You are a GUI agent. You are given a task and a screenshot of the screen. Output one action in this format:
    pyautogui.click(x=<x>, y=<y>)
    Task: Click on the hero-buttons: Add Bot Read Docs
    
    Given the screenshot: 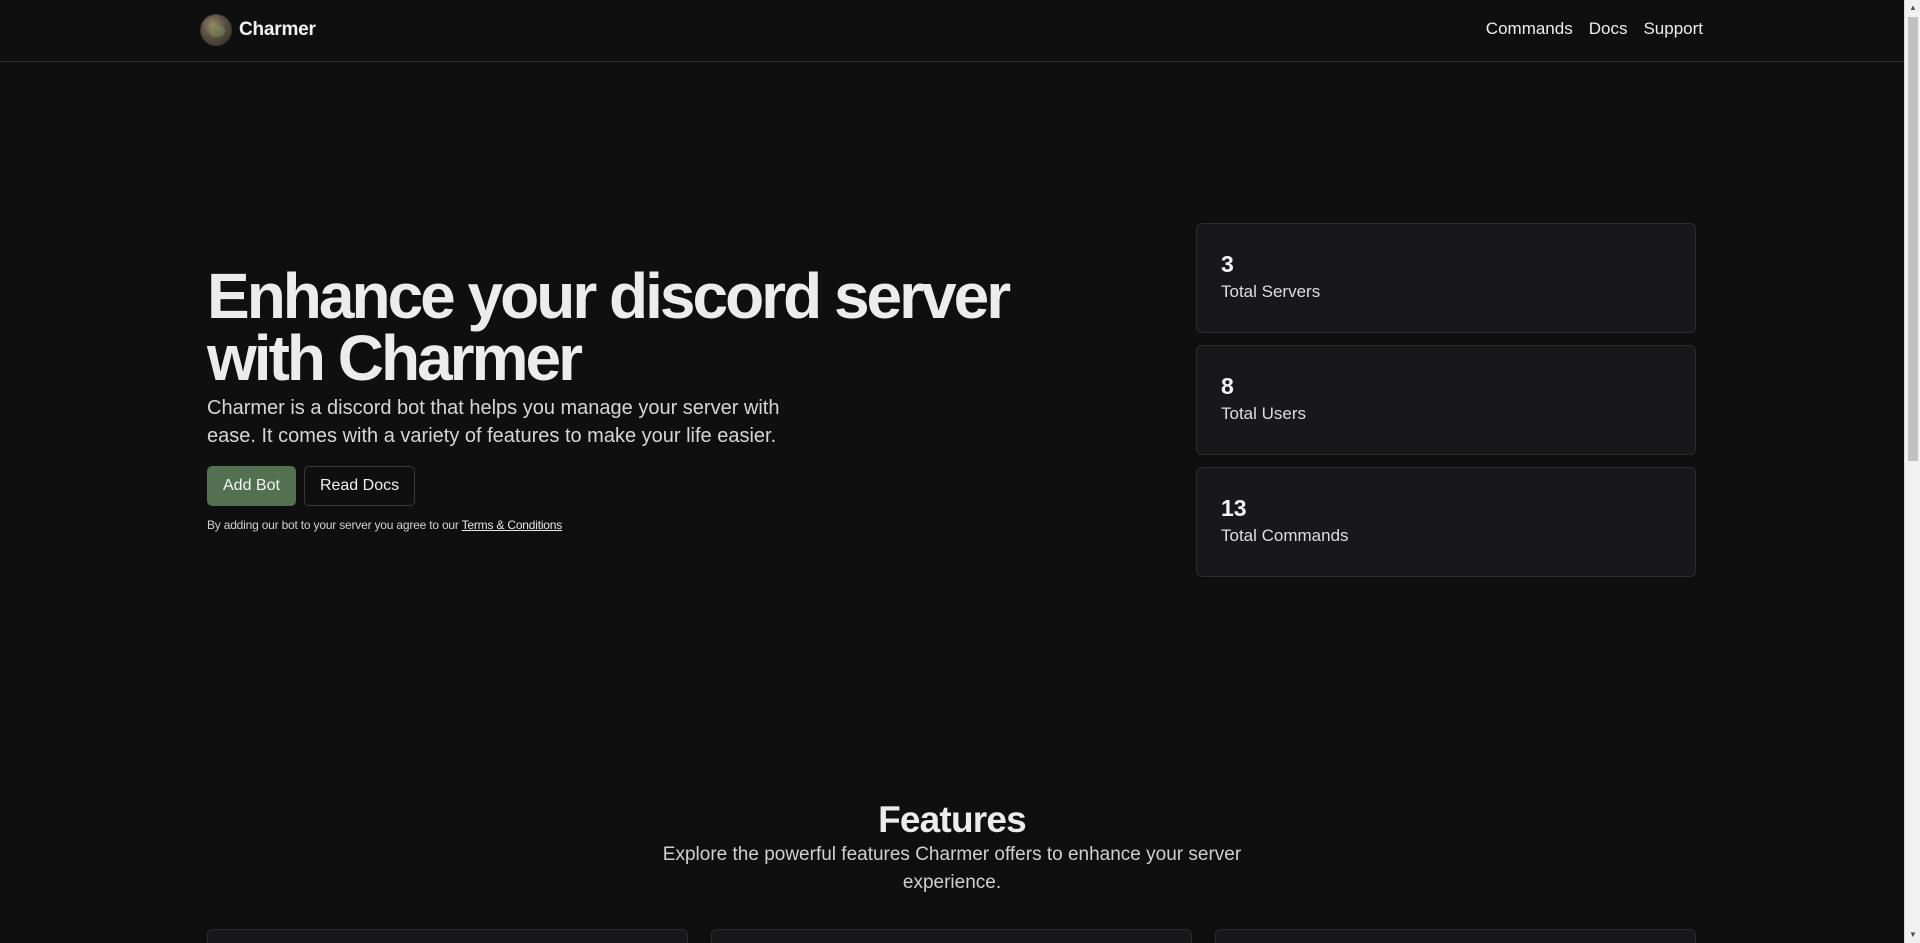 What is the action you would take?
    pyautogui.click(x=311, y=486)
    